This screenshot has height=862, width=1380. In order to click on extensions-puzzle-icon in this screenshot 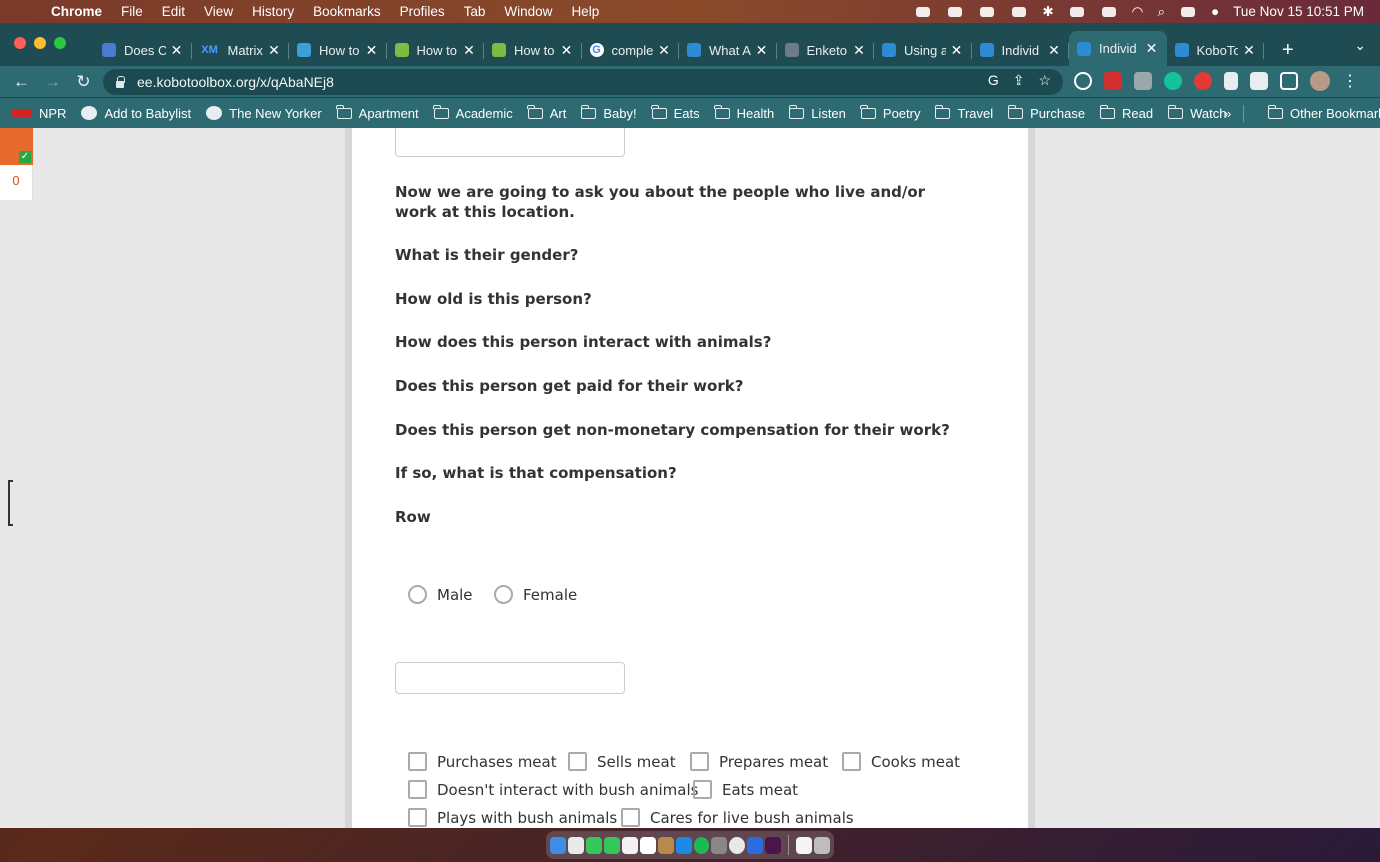, I will do `click(1259, 81)`.